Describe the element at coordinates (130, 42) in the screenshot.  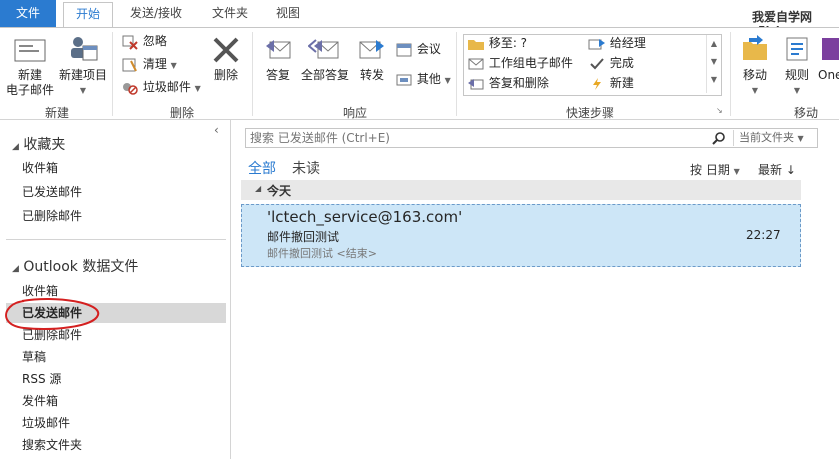
I see `ignore-icon` at that location.